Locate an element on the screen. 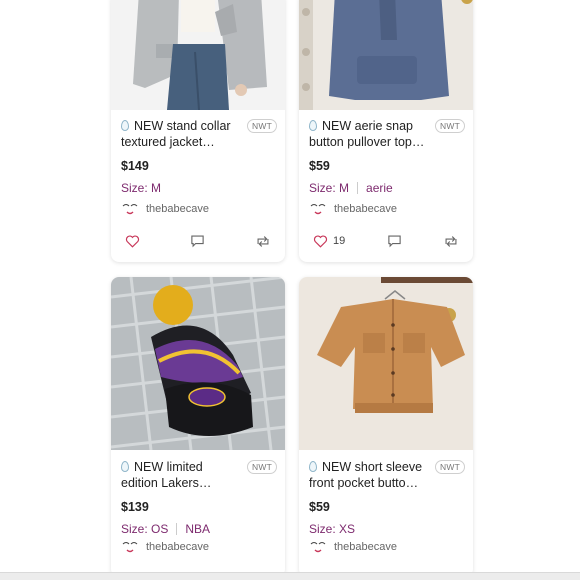 The width and height of the screenshot is (580, 580). listing-actions: 19 is located at coordinates (386, 241).